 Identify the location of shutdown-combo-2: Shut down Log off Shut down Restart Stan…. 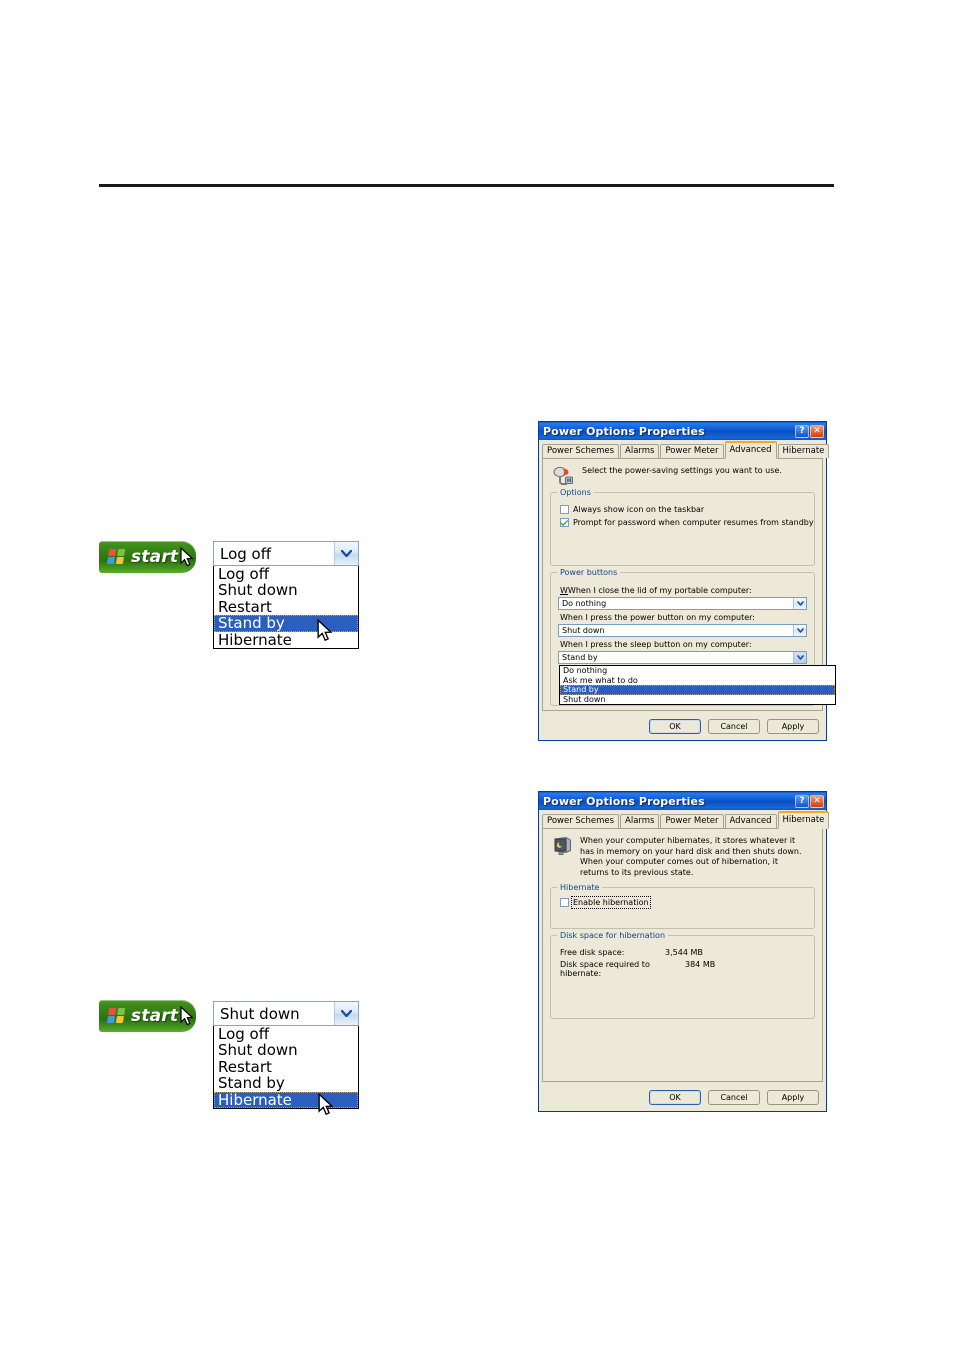
(286, 1055).